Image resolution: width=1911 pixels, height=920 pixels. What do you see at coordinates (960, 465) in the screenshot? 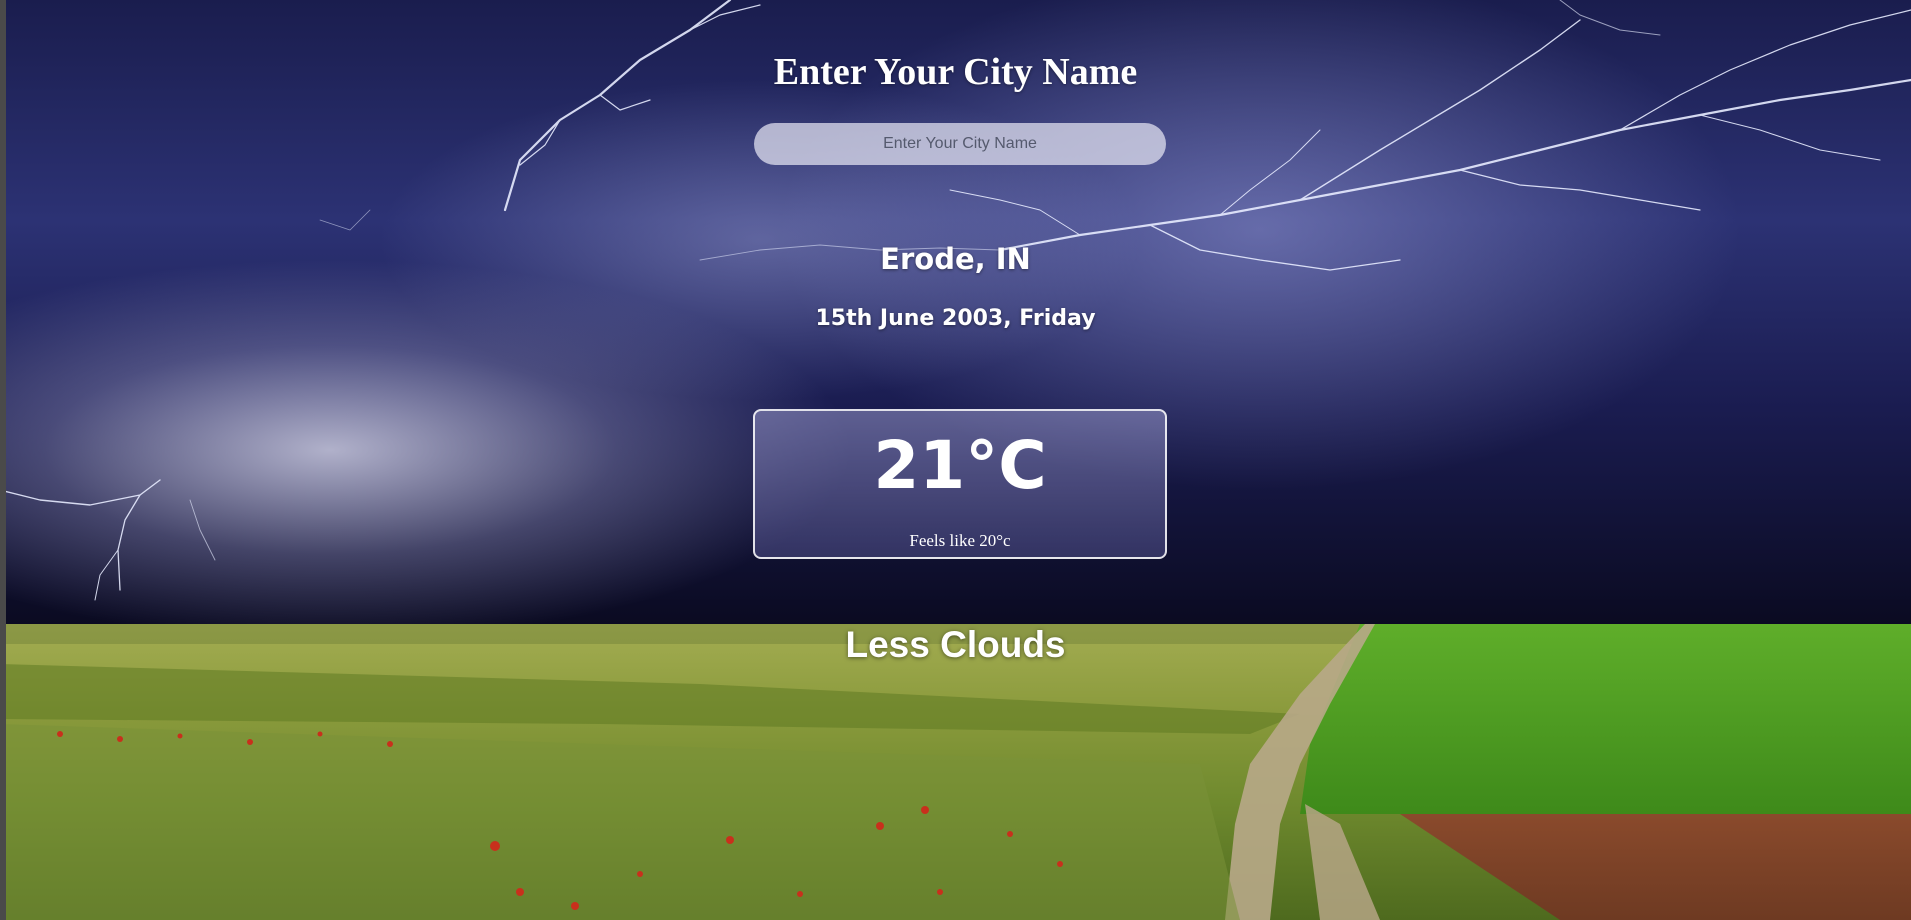
I see `temperature-value: 21°C` at bounding box center [960, 465].